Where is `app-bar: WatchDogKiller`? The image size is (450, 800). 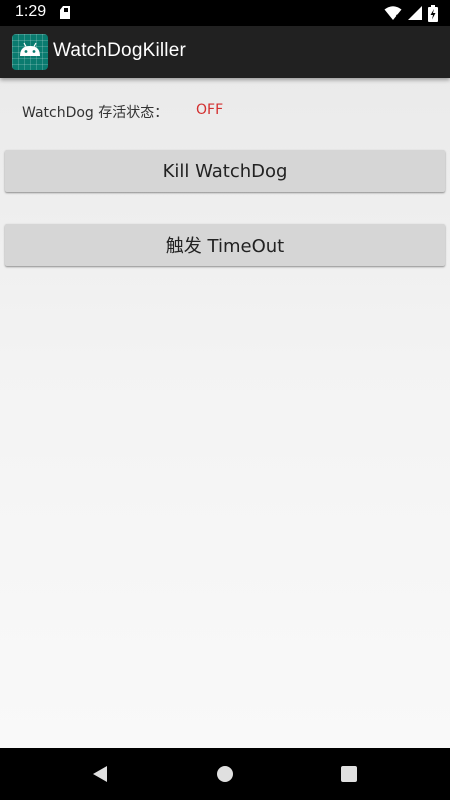 app-bar: WatchDogKiller is located at coordinates (225, 52).